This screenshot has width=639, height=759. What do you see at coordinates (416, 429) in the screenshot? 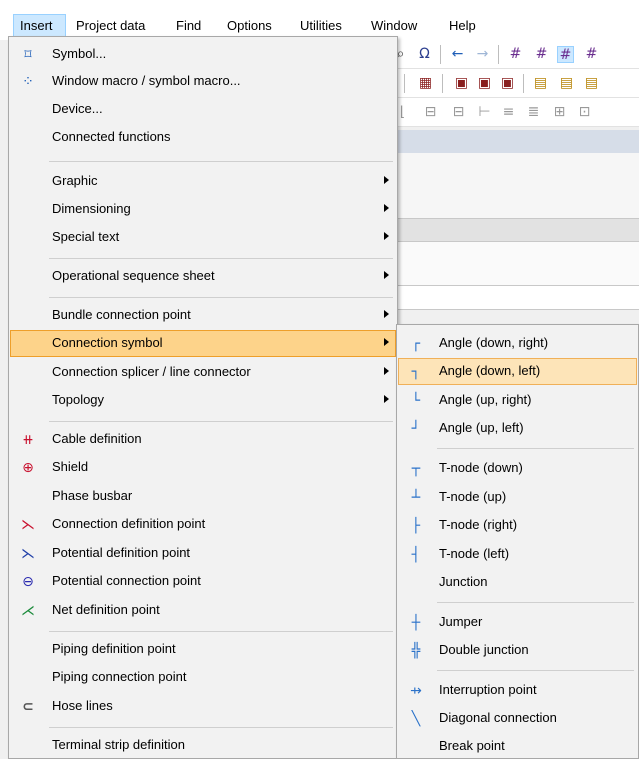
I see `angle-up-left-icon: ┘` at bounding box center [416, 429].